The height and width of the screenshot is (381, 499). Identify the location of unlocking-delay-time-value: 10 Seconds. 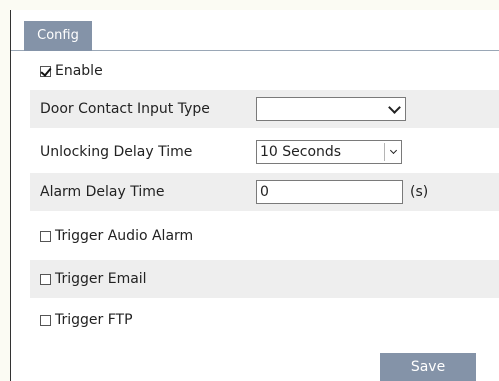
(301, 152).